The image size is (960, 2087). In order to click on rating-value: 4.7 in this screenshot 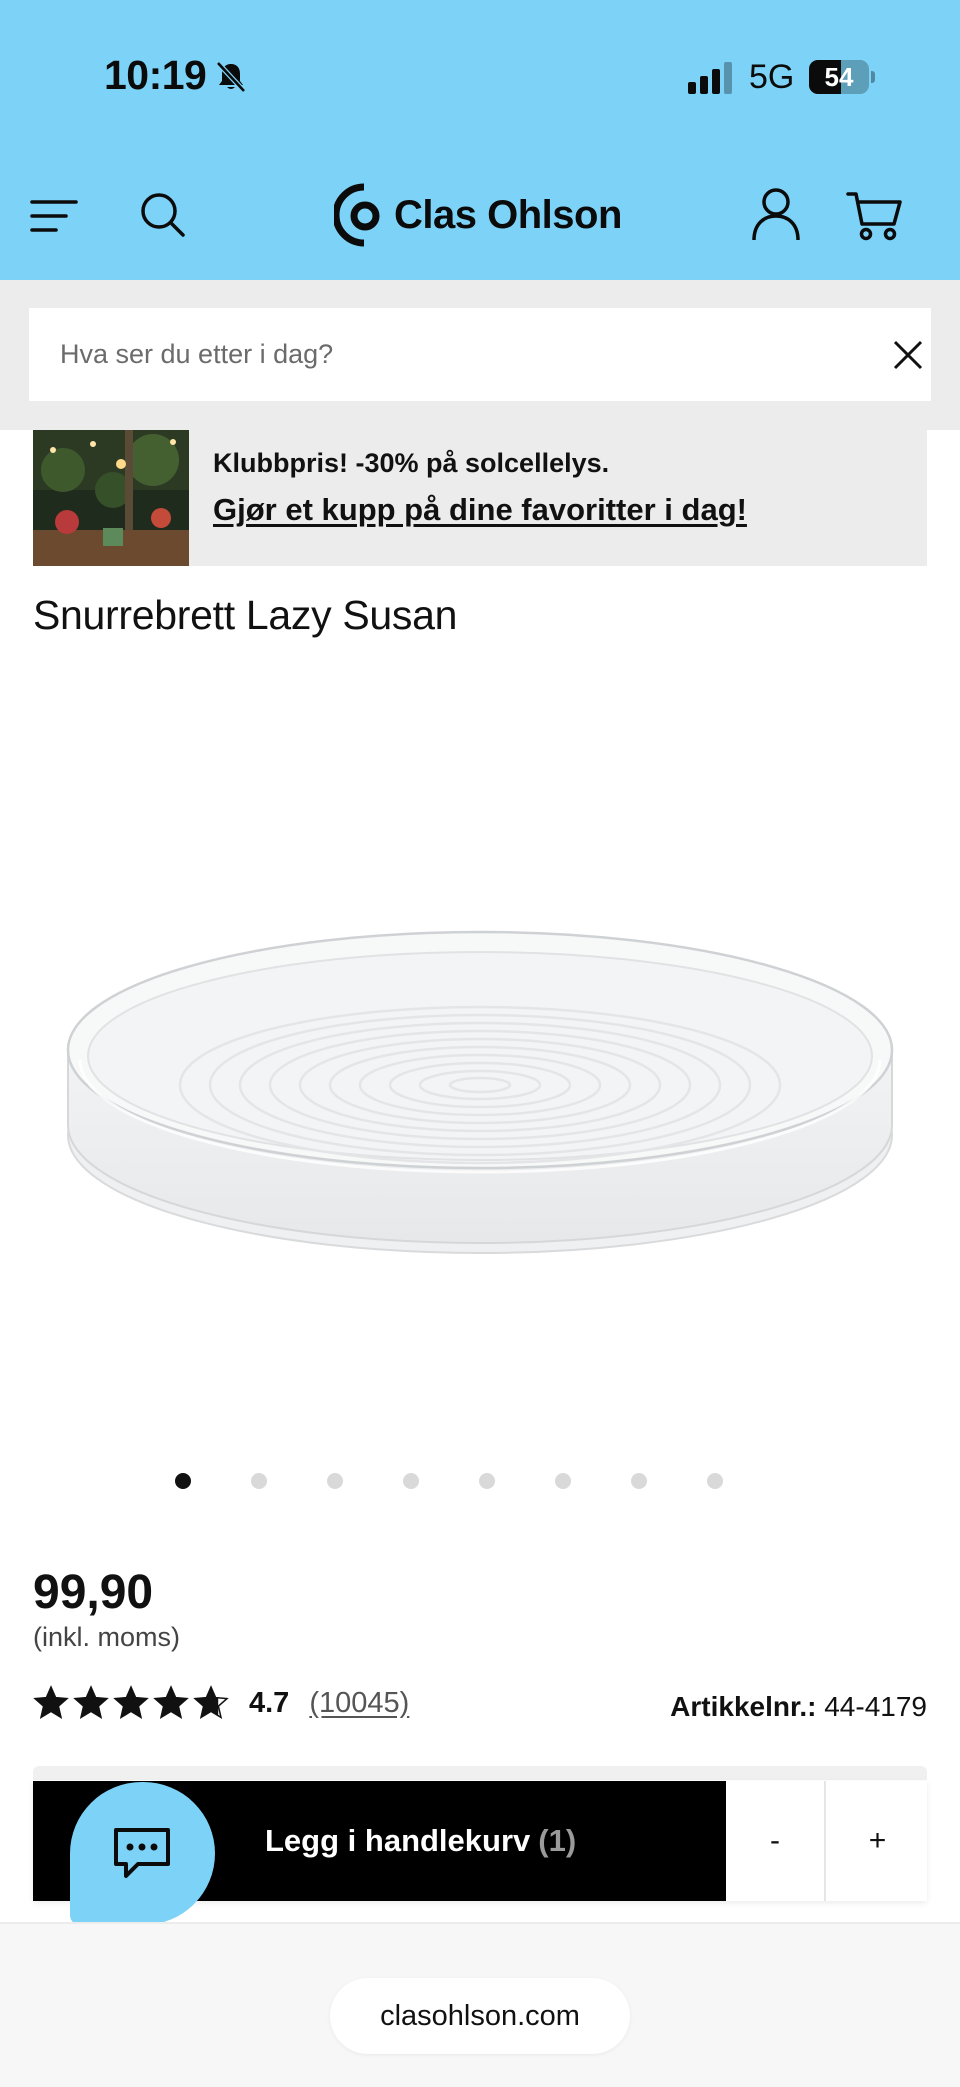, I will do `click(269, 1702)`.